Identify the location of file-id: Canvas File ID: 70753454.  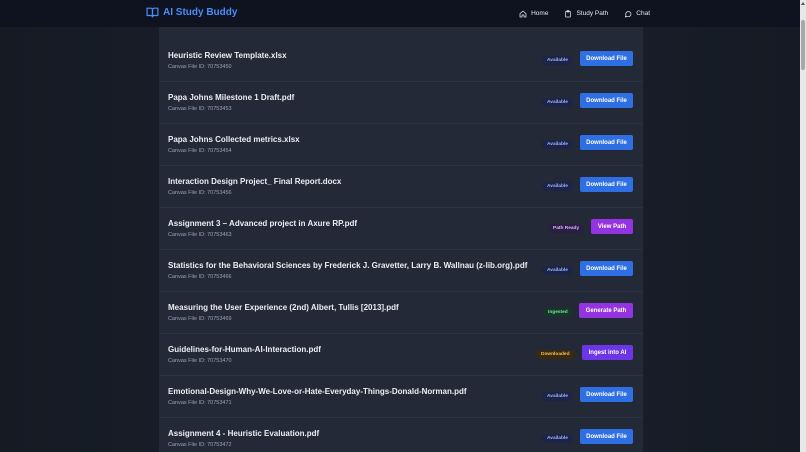
(200, 151).